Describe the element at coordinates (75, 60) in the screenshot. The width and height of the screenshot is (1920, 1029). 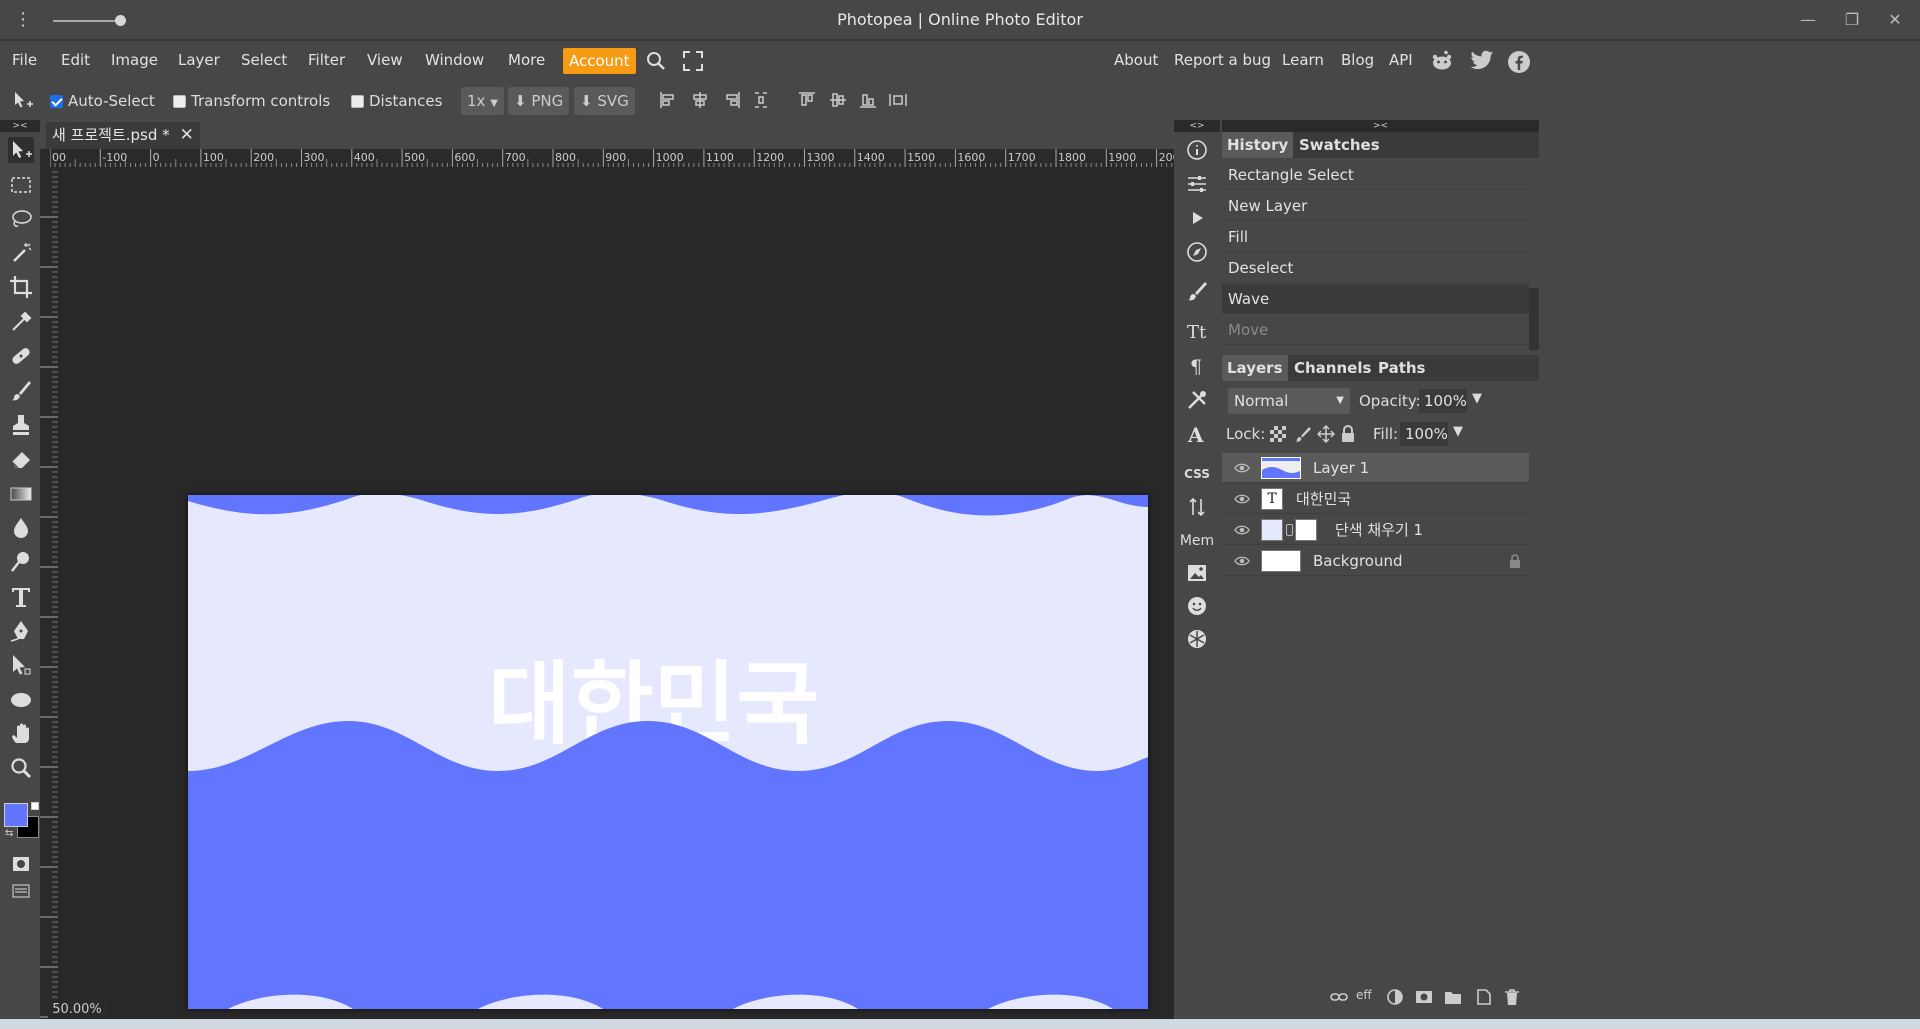
I see `menu-edit: Edit` at that location.